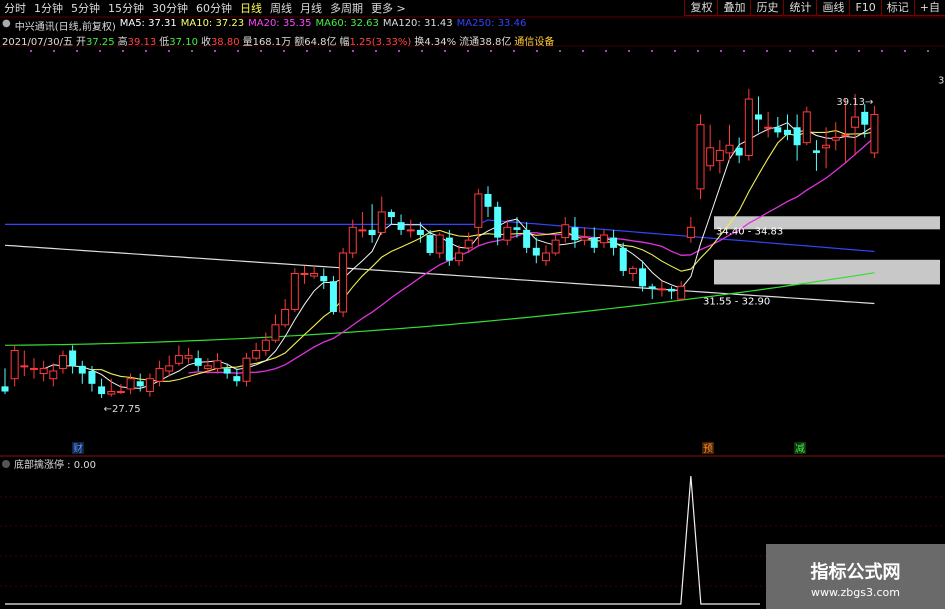  I want to click on indicator-label: 底部擒涨停 : 0.00, so click(55, 464).